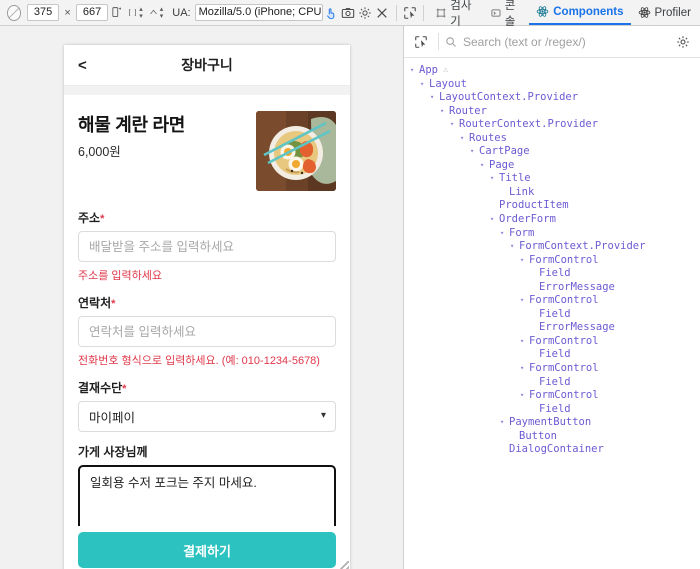 This screenshot has width=700, height=569. Describe the element at coordinates (555, 408) in the screenshot. I see `tree-node-label: Field` at that location.